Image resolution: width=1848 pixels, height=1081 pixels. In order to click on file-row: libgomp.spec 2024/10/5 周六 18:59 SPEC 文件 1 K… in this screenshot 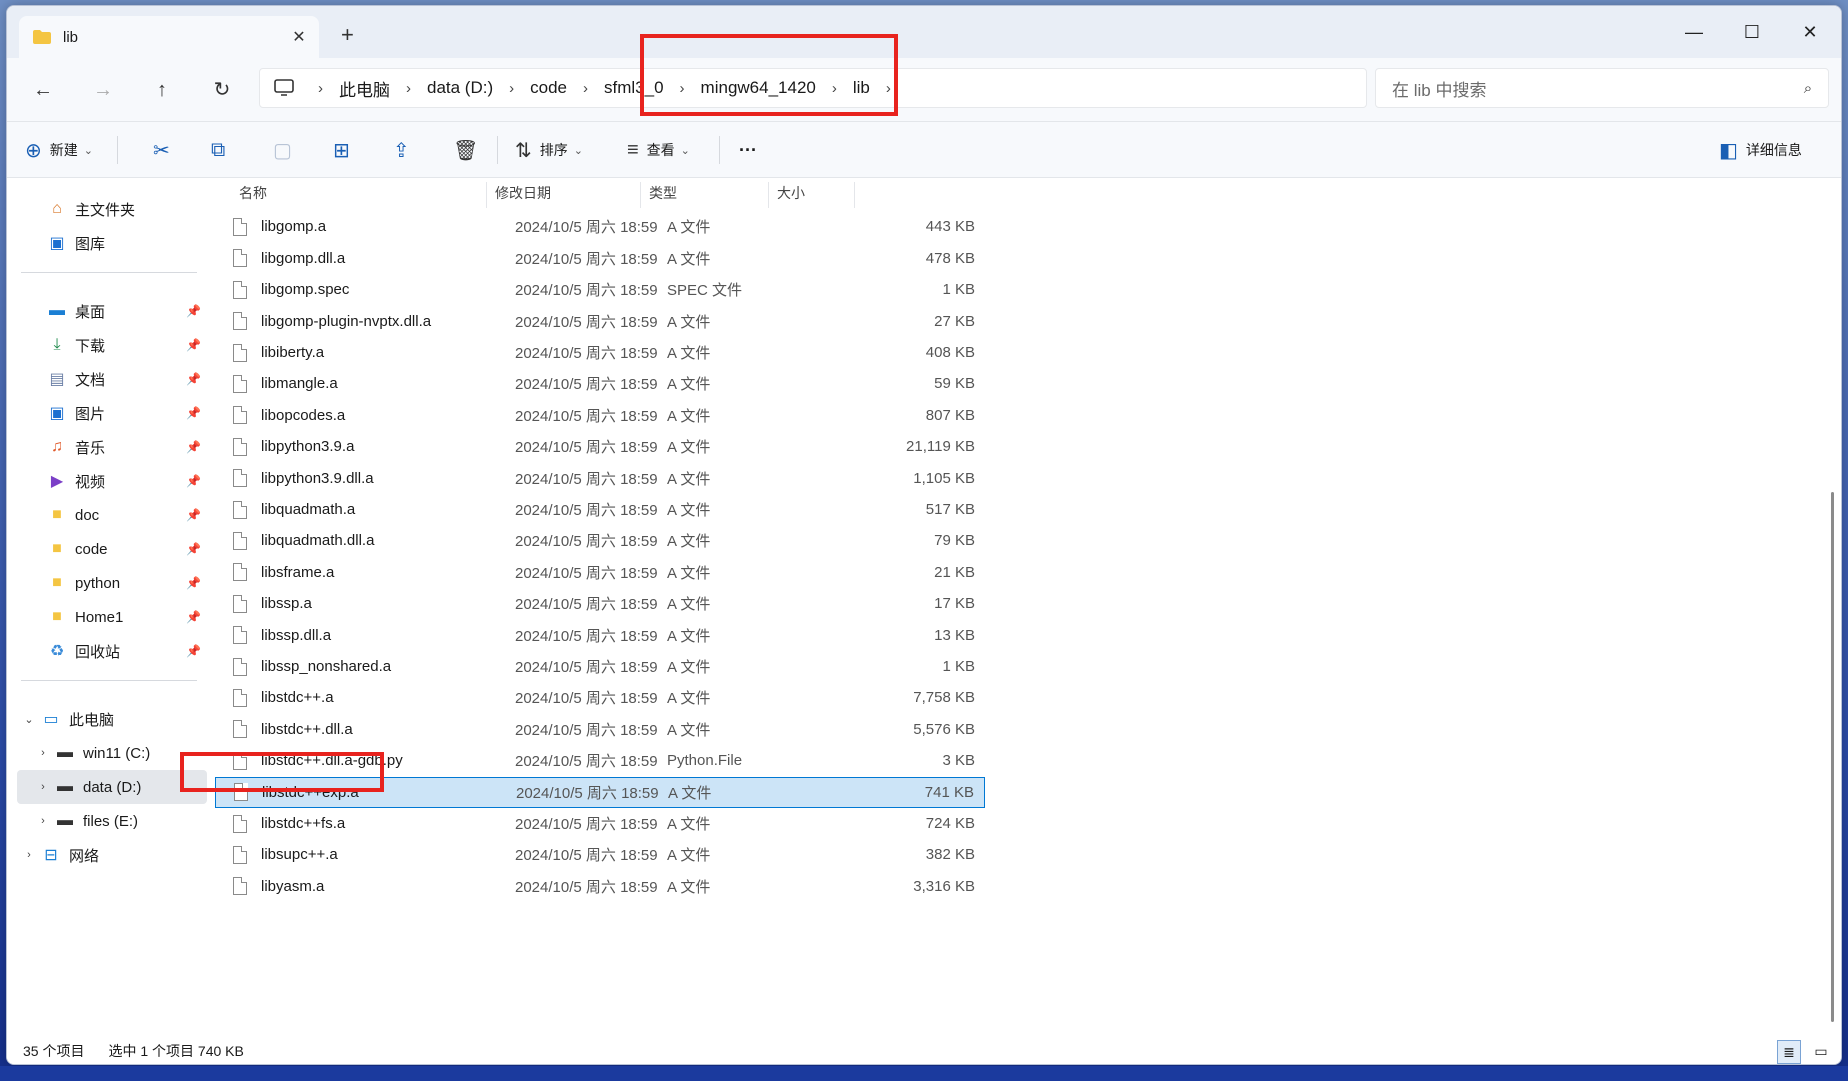, I will do `click(600, 289)`.